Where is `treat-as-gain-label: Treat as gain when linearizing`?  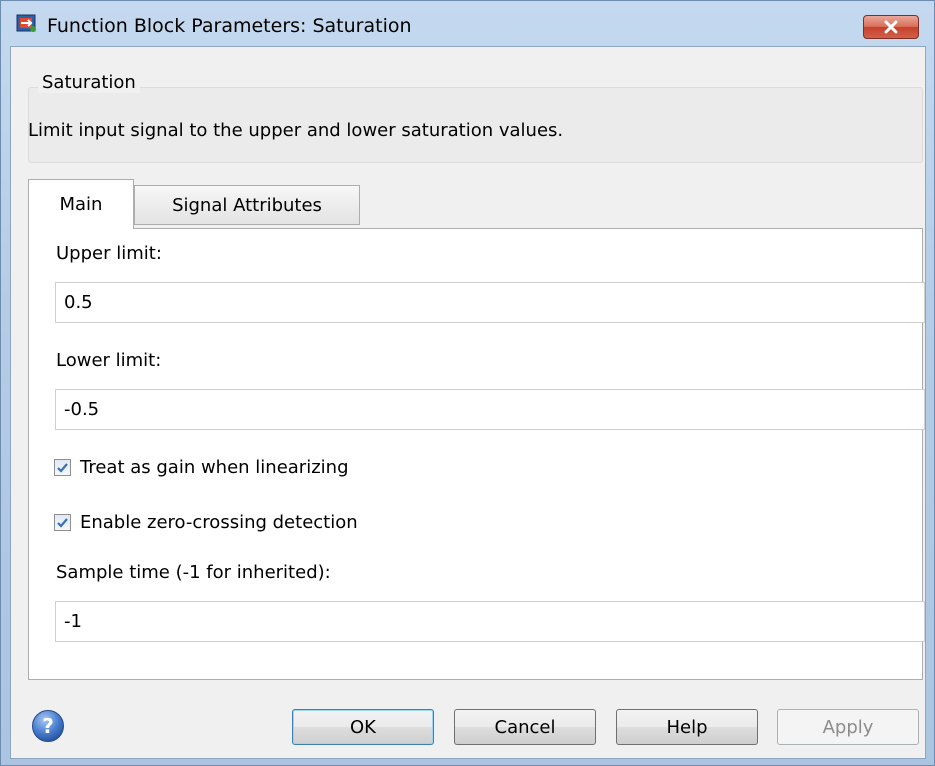
treat-as-gain-label: Treat as gain when linearizing is located at coordinates (214, 467).